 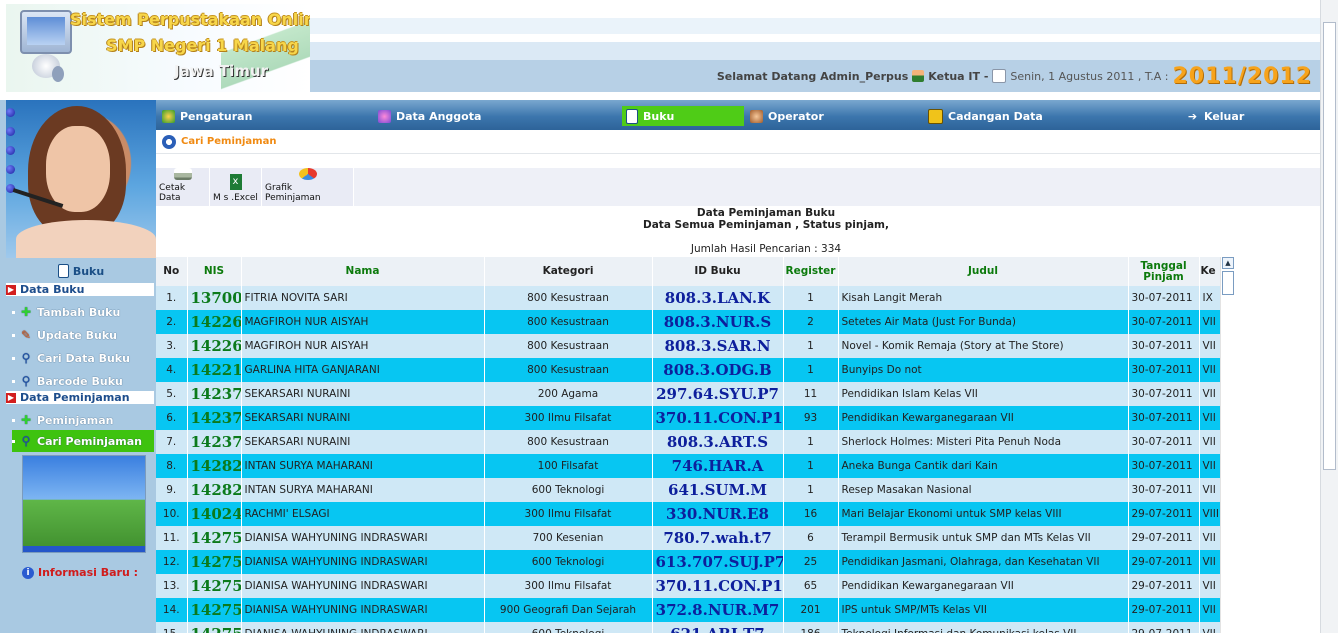 I want to click on report-subtitle: Data Semua Peminjaman , Status pinjam,, so click(x=766, y=225).